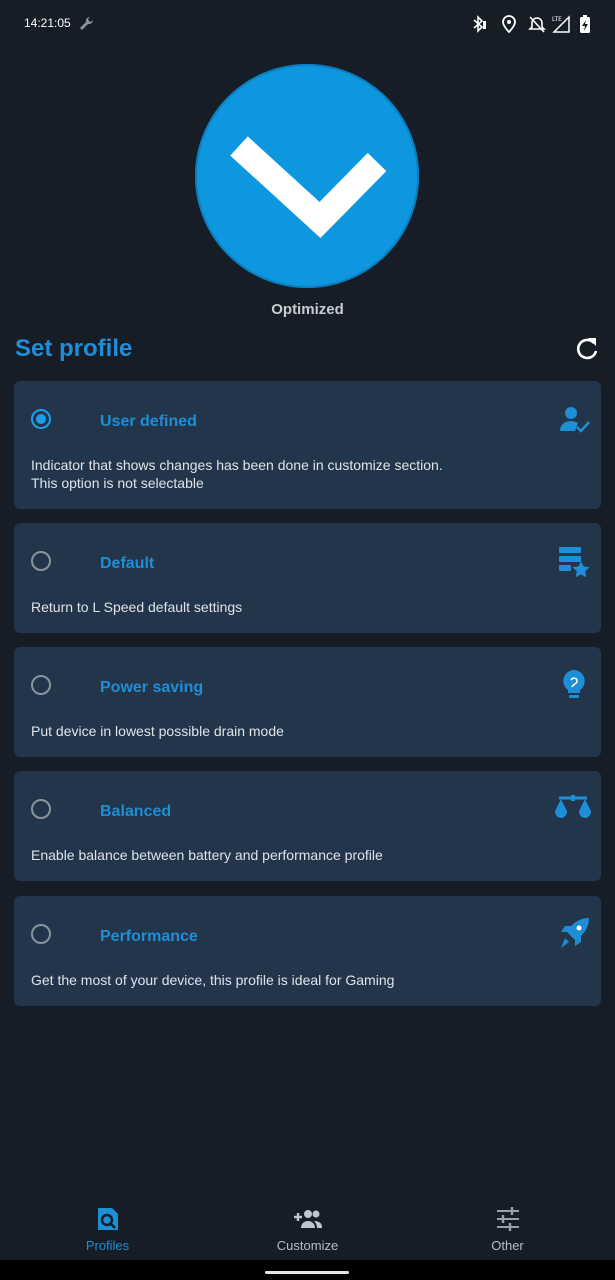  I want to click on profile-title: Default, so click(127, 563).